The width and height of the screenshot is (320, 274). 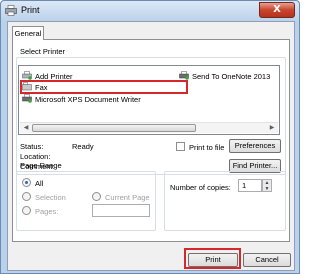 What do you see at coordinates (267, 260) in the screenshot?
I see `cancel-button: Cancel` at bounding box center [267, 260].